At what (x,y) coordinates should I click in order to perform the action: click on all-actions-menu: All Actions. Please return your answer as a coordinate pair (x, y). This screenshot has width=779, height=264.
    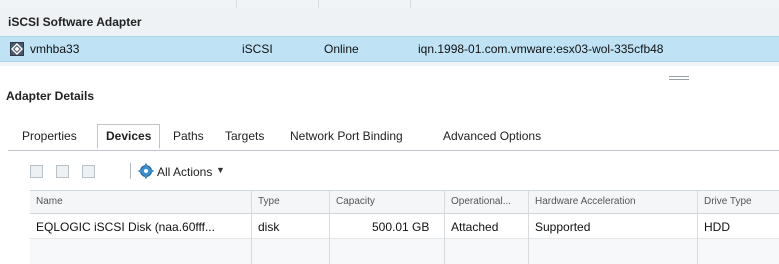
    Looking at the image, I should click on (184, 172).